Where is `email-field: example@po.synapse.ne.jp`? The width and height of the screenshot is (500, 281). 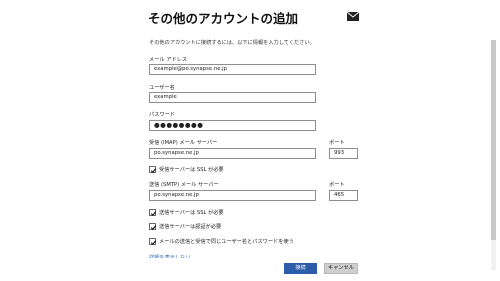 email-field: example@po.synapse.ne.jp is located at coordinates (232, 69).